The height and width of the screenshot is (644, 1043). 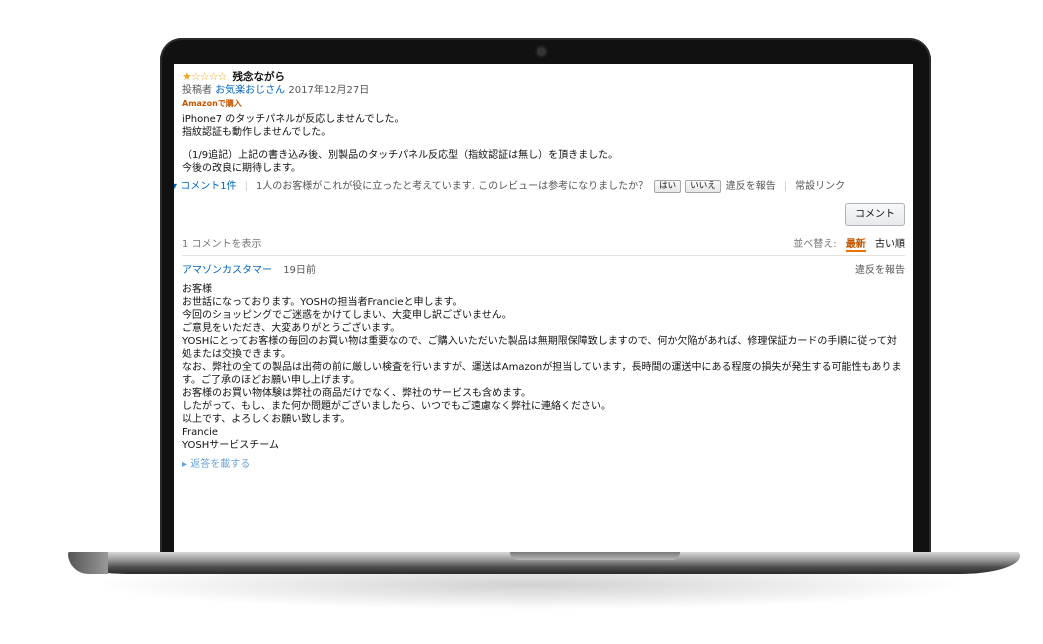 I want to click on review-header: ★☆☆☆☆ 残念ながら, so click(x=543, y=77).